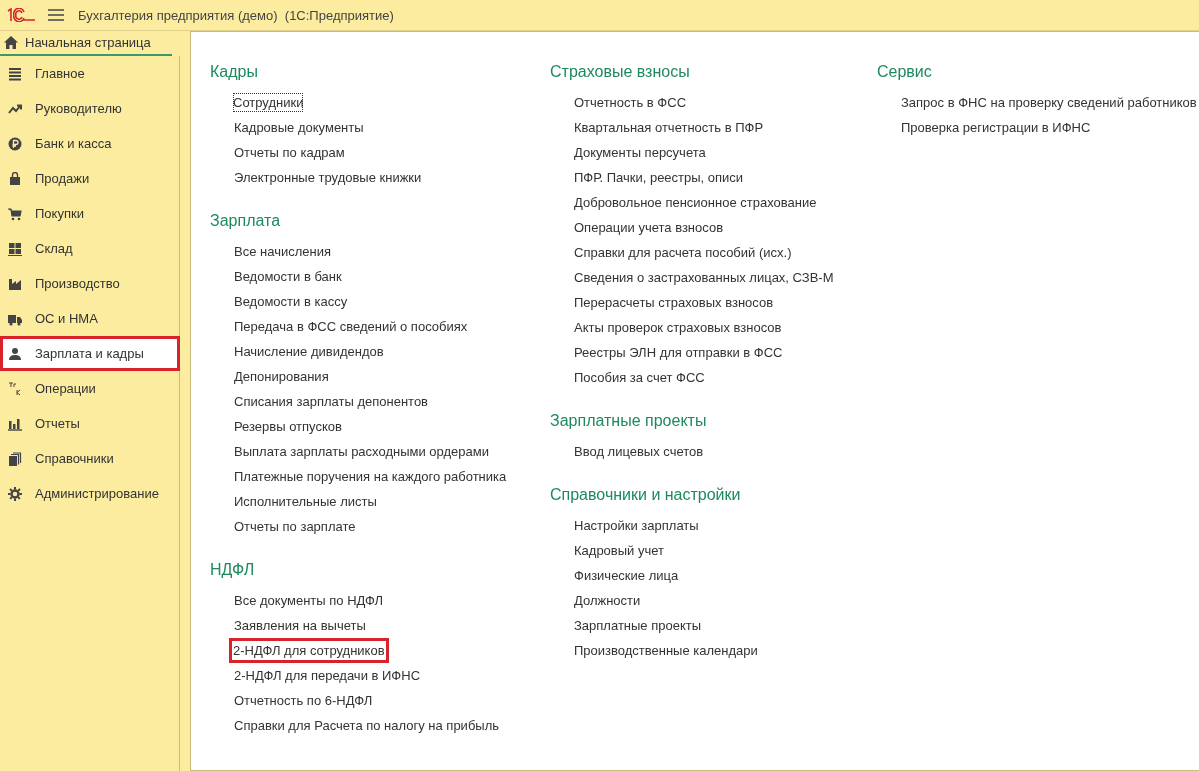 The width and height of the screenshot is (1199, 771). I want to click on link: Справки для Расчета по налогу на прибыль, so click(367, 725).